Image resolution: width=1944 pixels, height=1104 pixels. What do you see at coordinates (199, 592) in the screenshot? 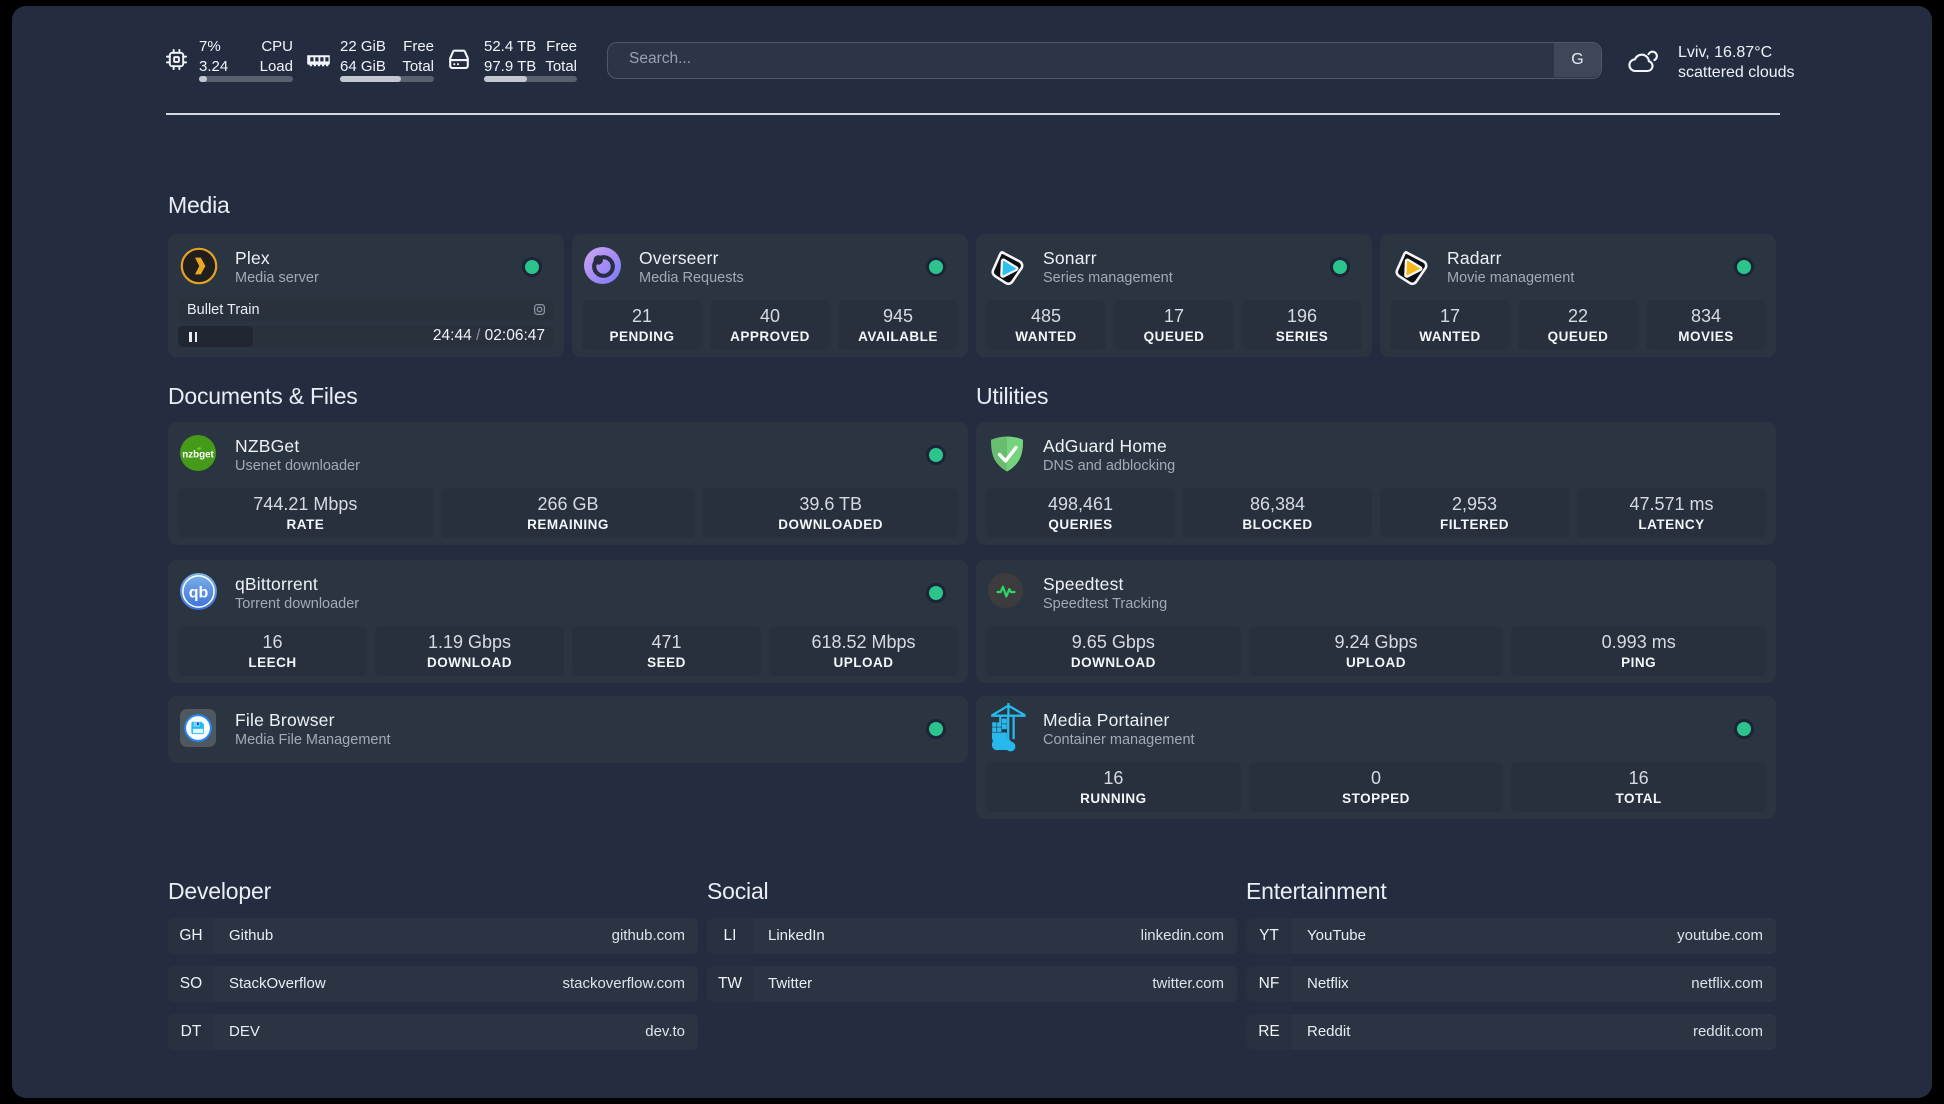
I see `svg-text: qb` at bounding box center [199, 592].